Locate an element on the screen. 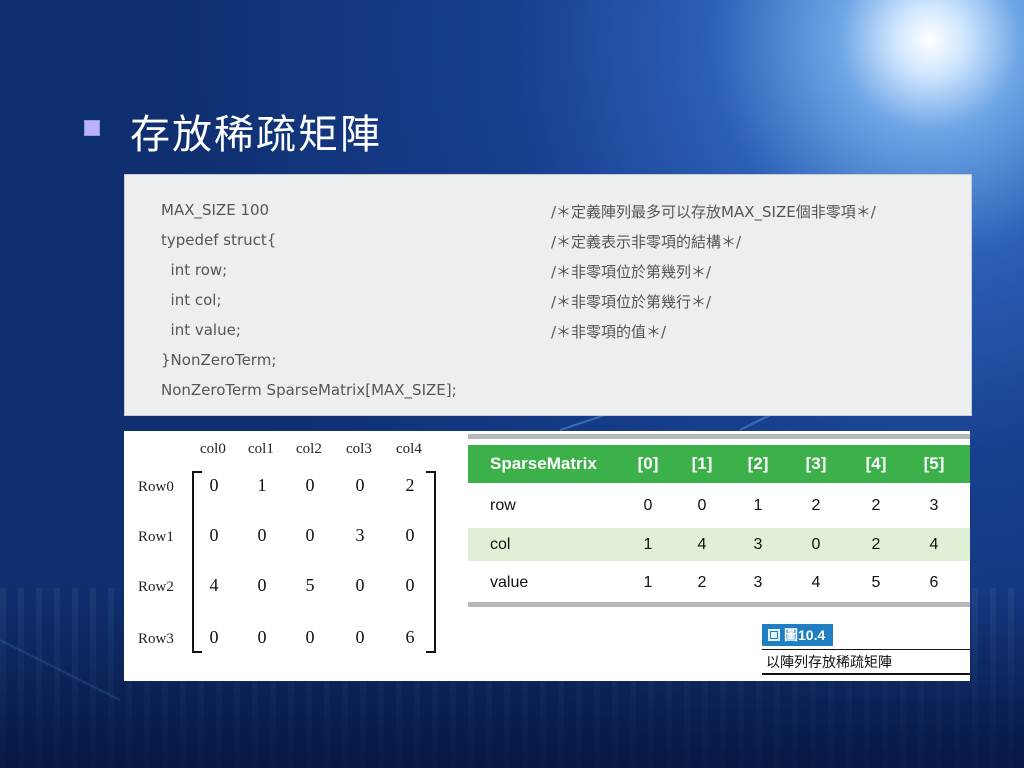  table-top-rule is located at coordinates (719, 436).